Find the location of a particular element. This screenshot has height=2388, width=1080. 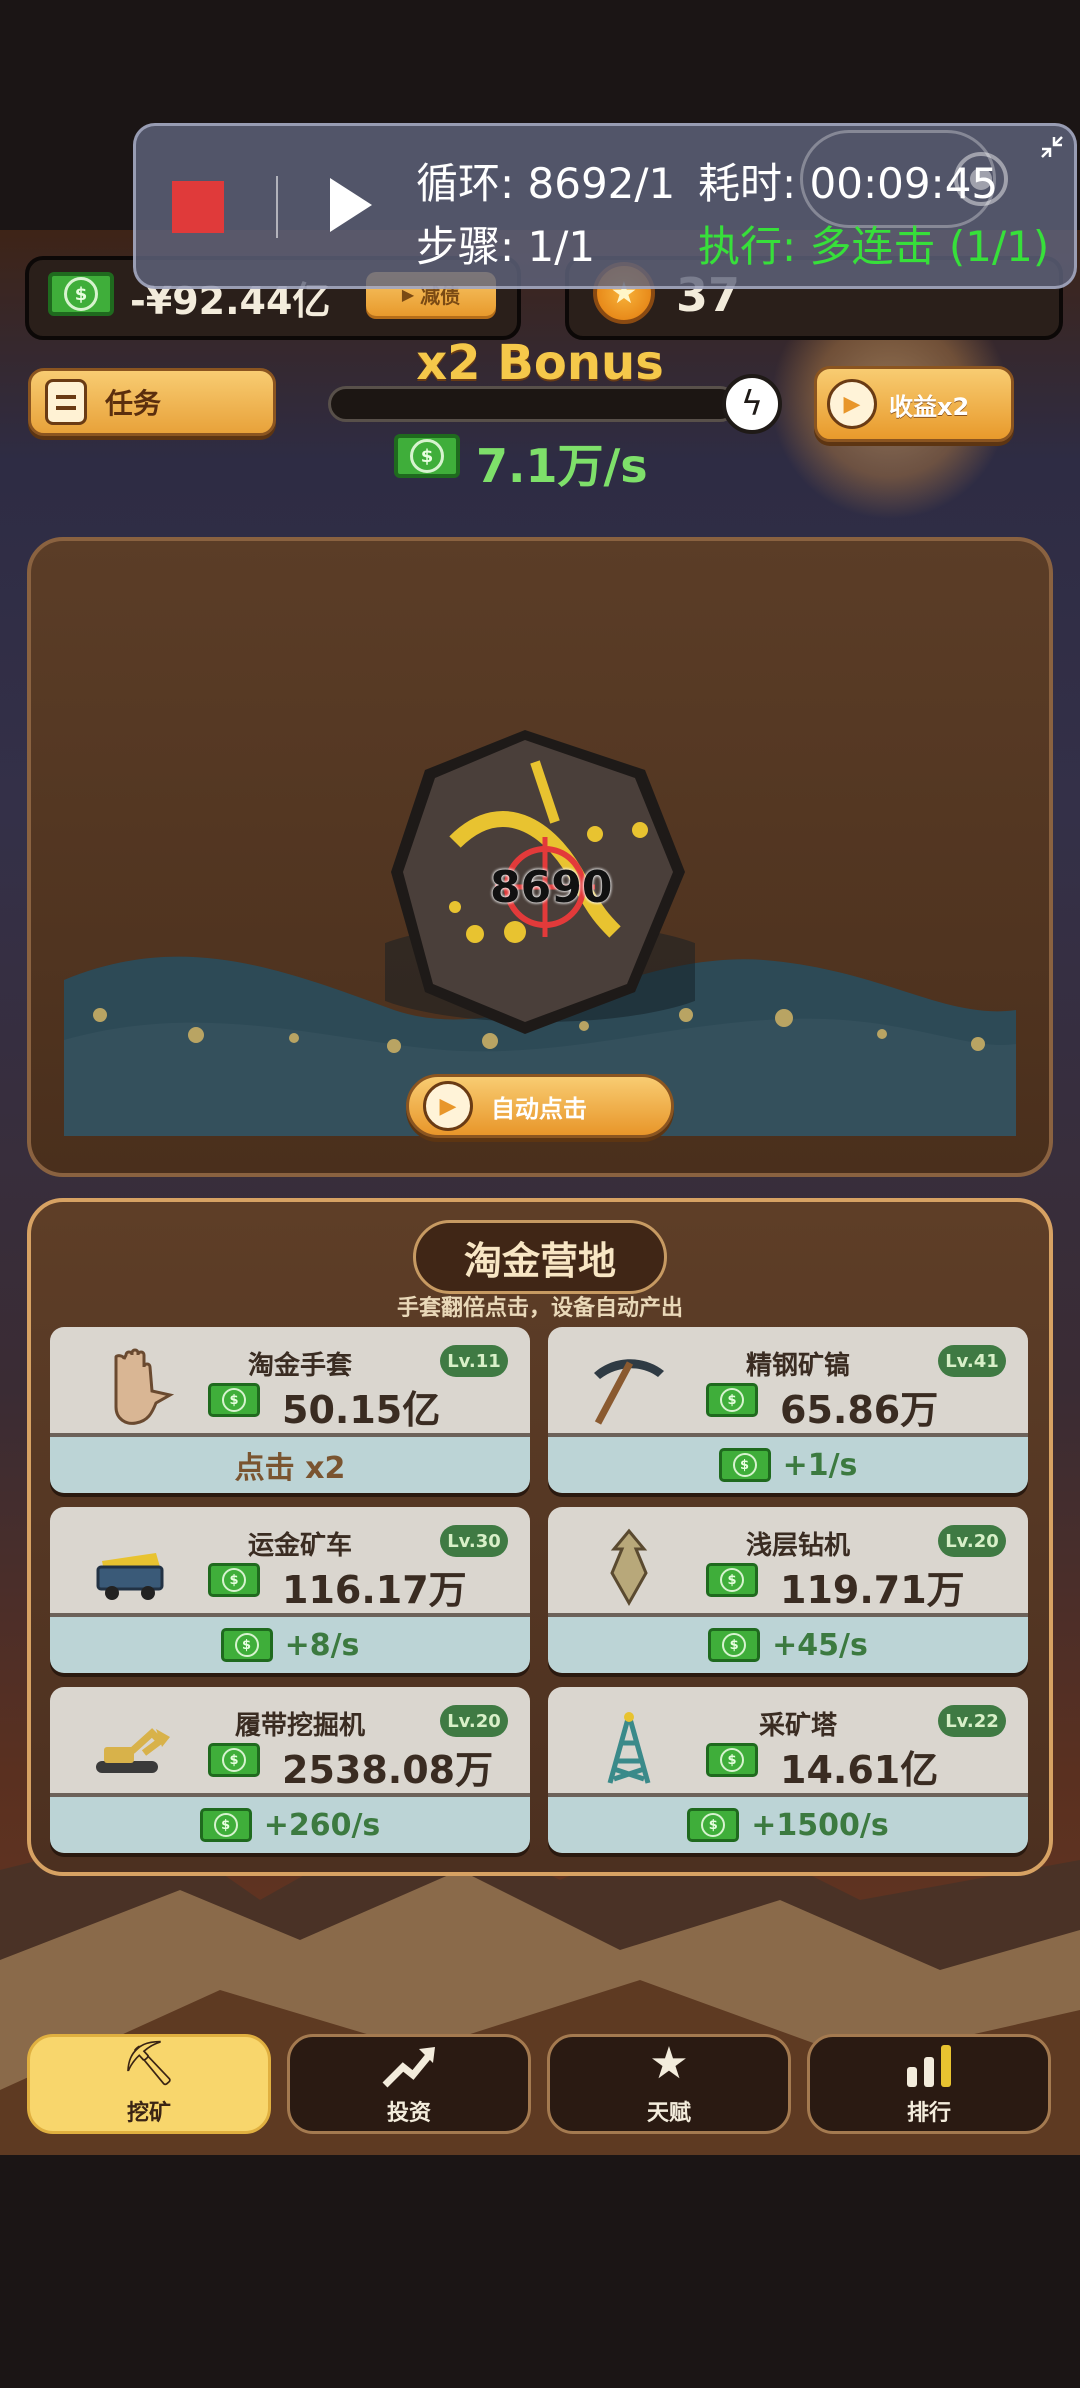

card-effect: 点击 x2 is located at coordinates (290, 1468).